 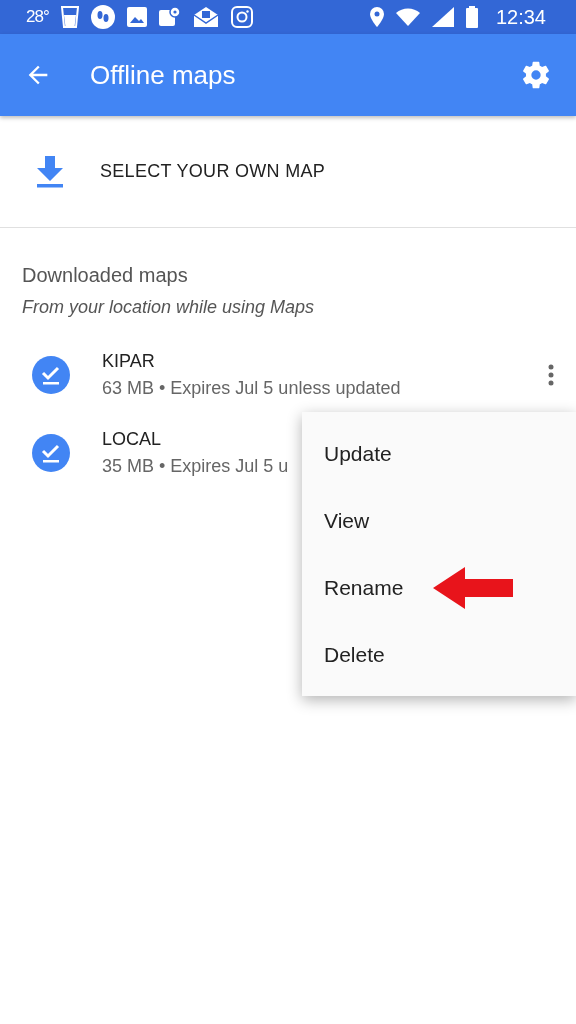 What do you see at coordinates (37, 17) in the screenshot?
I see `temperature: 28°` at bounding box center [37, 17].